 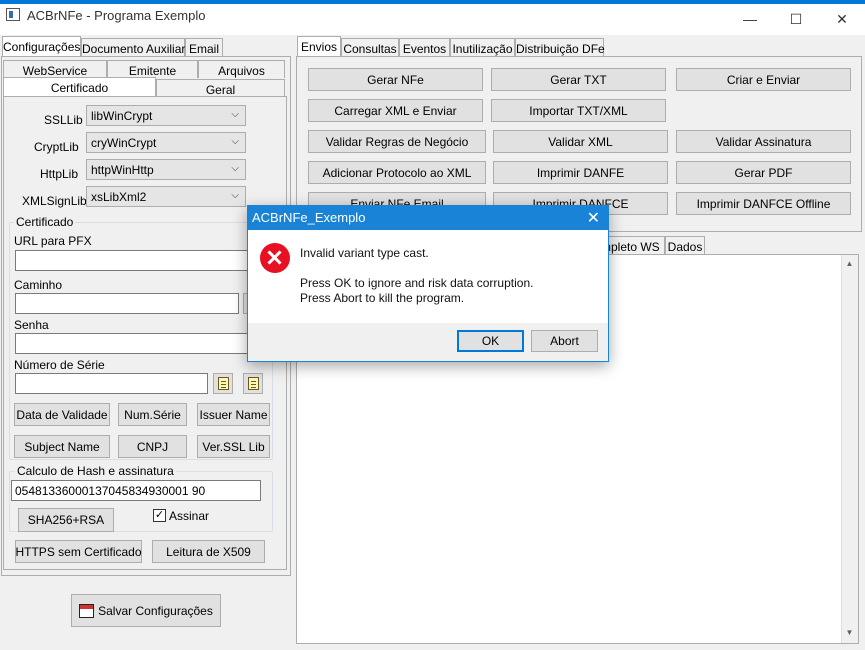 What do you see at coordinates (78, 551) in the screenshot?
I see `https-sem-certificado-button: HTTPS sem Certificado` at bounding box center [78, 551].